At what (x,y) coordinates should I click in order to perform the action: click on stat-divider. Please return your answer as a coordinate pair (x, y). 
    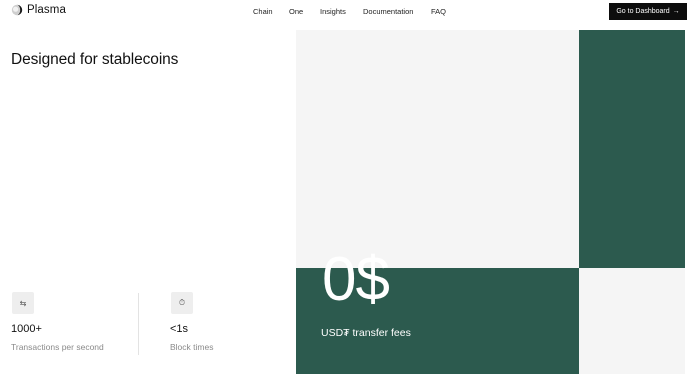
    Looking at the image, I should click on (138, 324).